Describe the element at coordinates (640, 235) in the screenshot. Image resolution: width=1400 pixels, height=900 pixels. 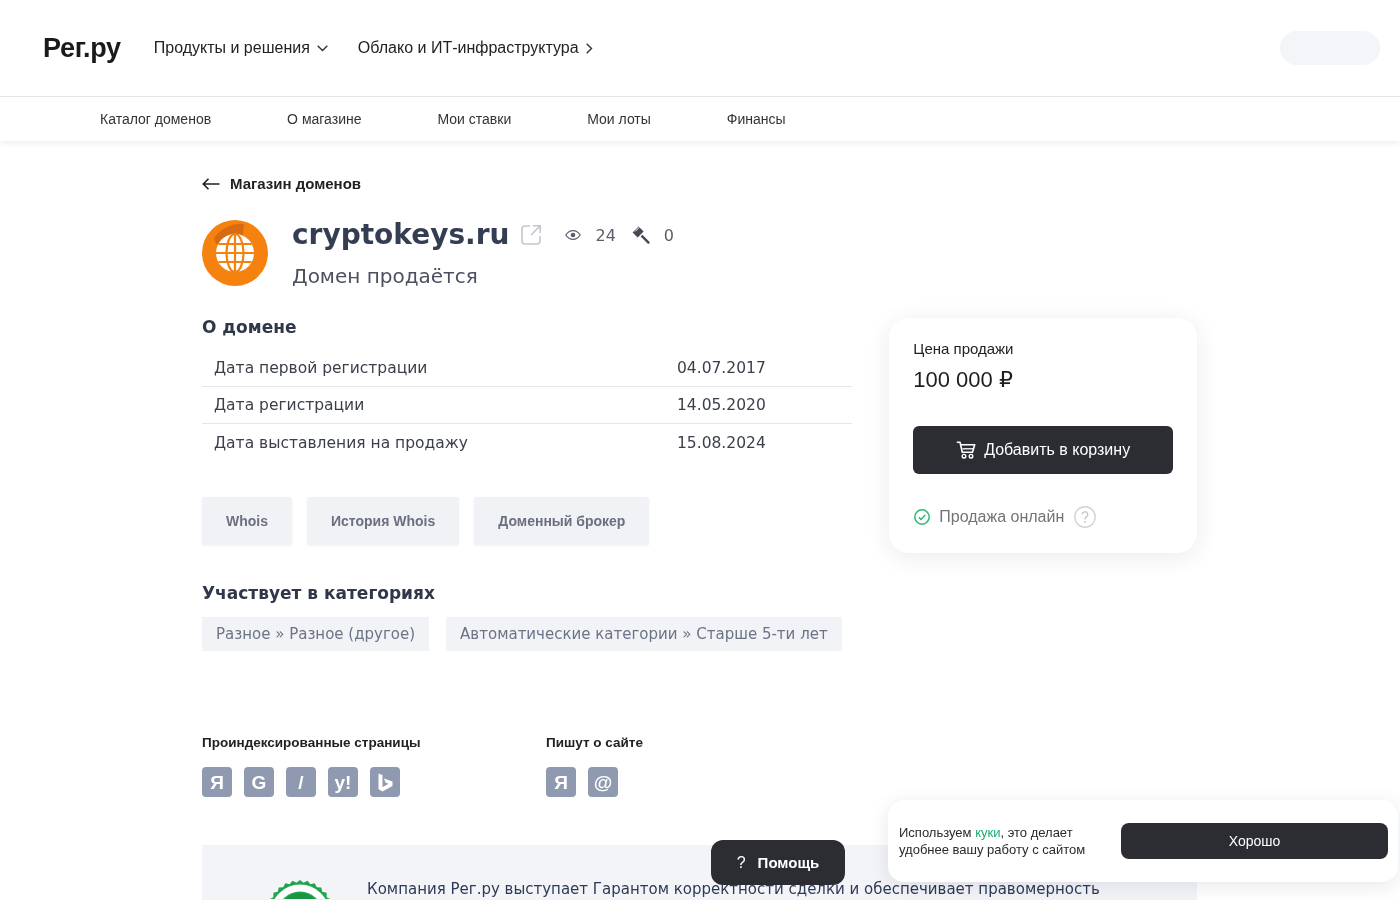
I see `gavel-icon` at that location.